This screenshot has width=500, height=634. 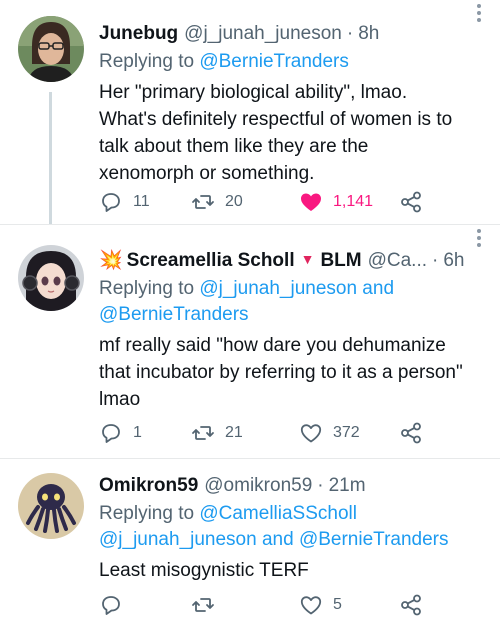 I want to click on display-name: Junebug, so click(x=138, y=34).